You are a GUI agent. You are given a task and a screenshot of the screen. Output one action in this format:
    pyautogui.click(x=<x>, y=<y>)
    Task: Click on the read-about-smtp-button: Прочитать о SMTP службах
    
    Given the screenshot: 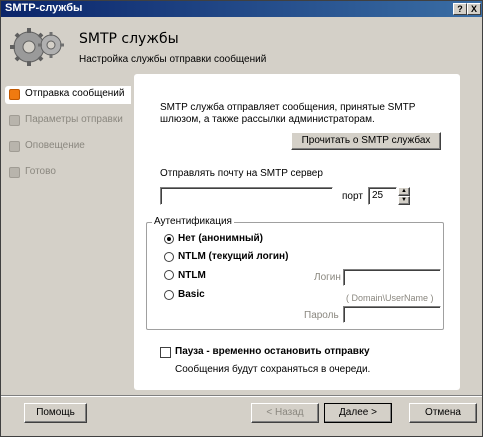 What is the action you would take?
    pyautogui.click(x=366, y=141)
    